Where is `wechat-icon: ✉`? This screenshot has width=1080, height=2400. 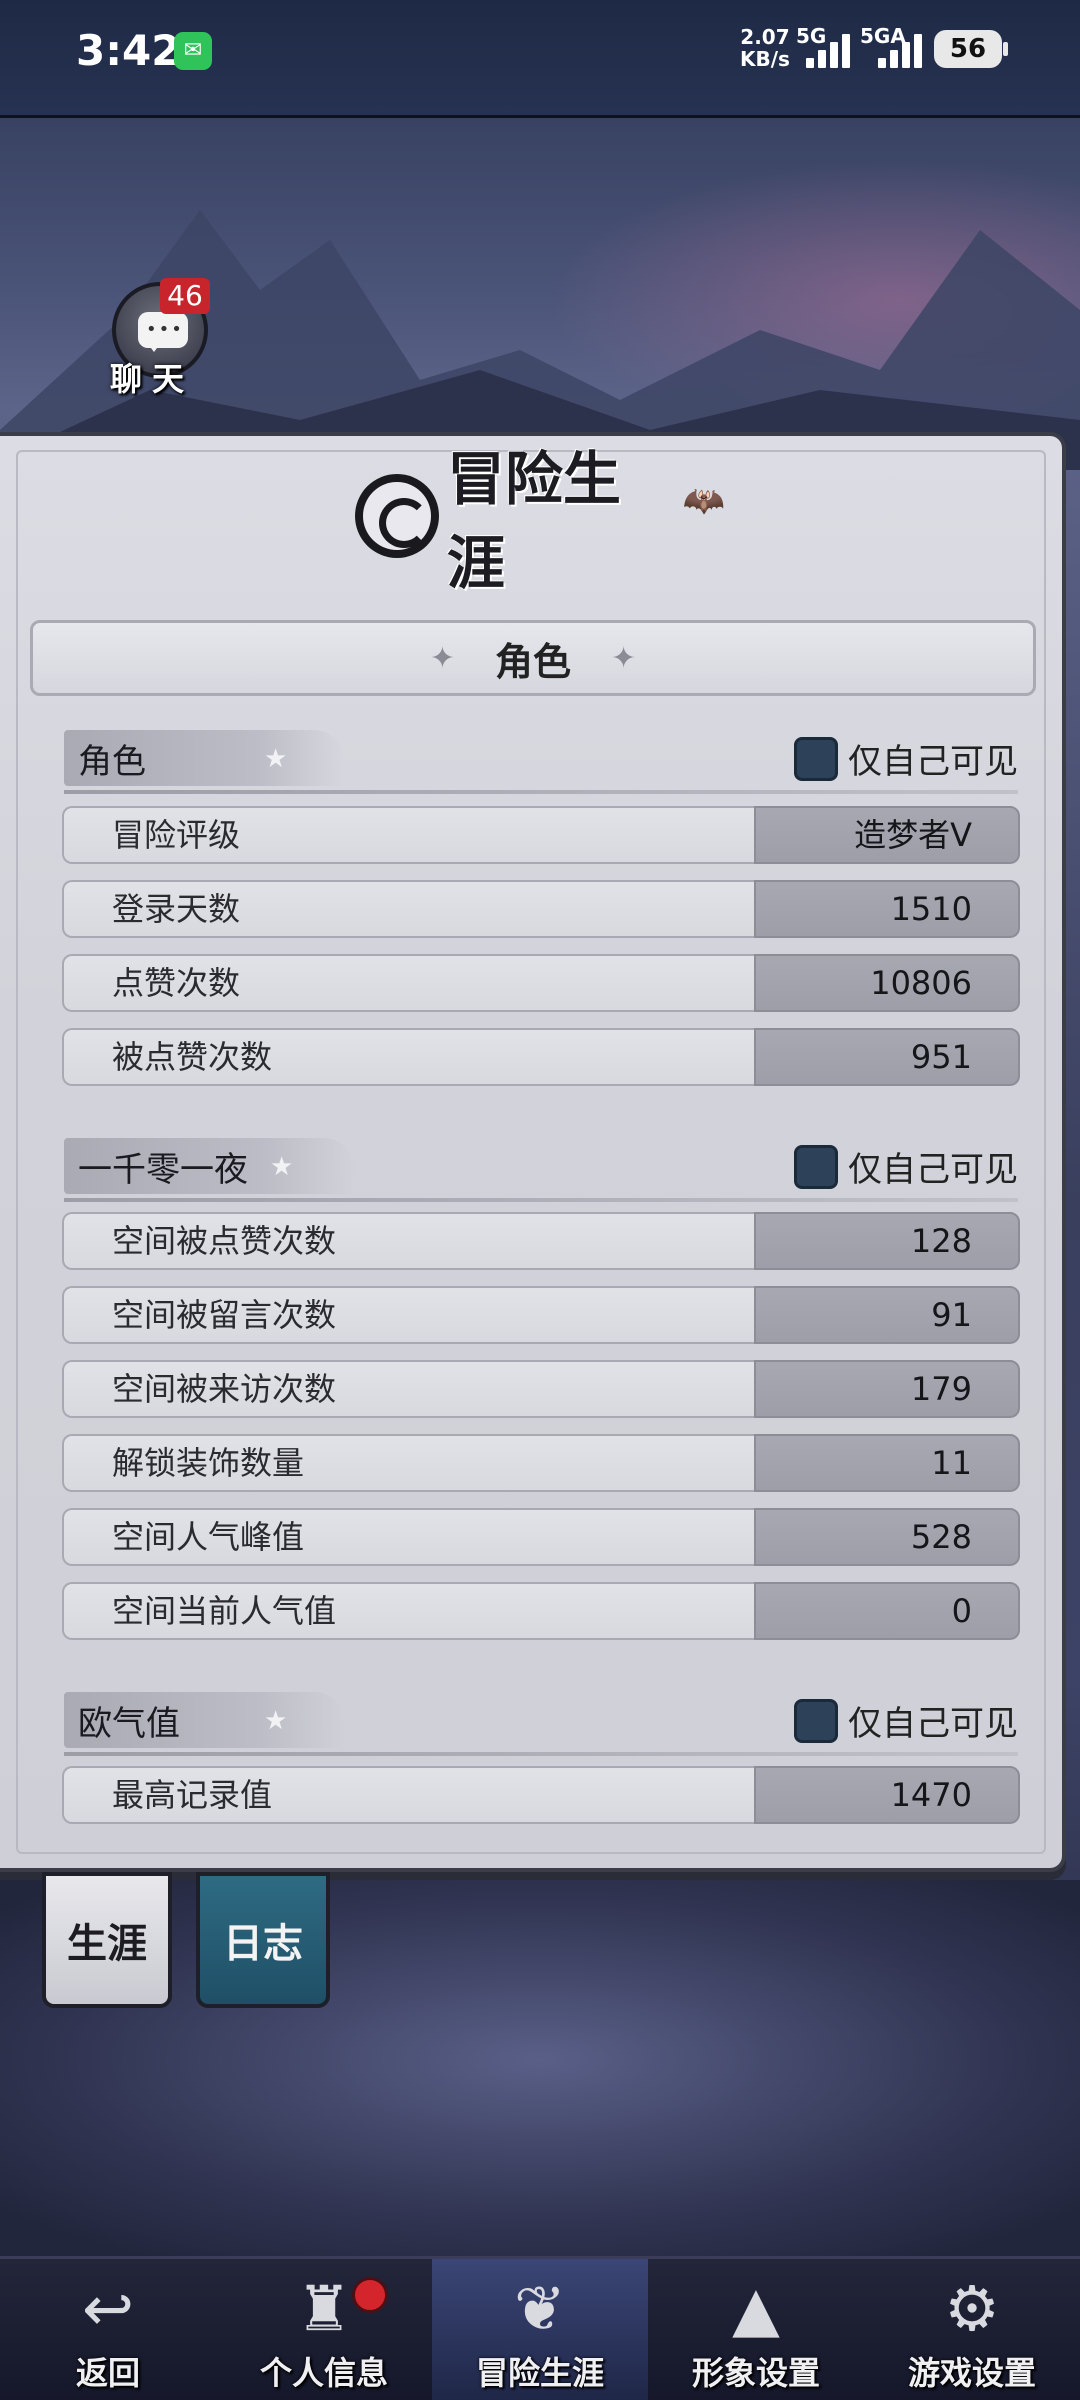
wechat-icon: ✉ is located at coordinates (193, 51).